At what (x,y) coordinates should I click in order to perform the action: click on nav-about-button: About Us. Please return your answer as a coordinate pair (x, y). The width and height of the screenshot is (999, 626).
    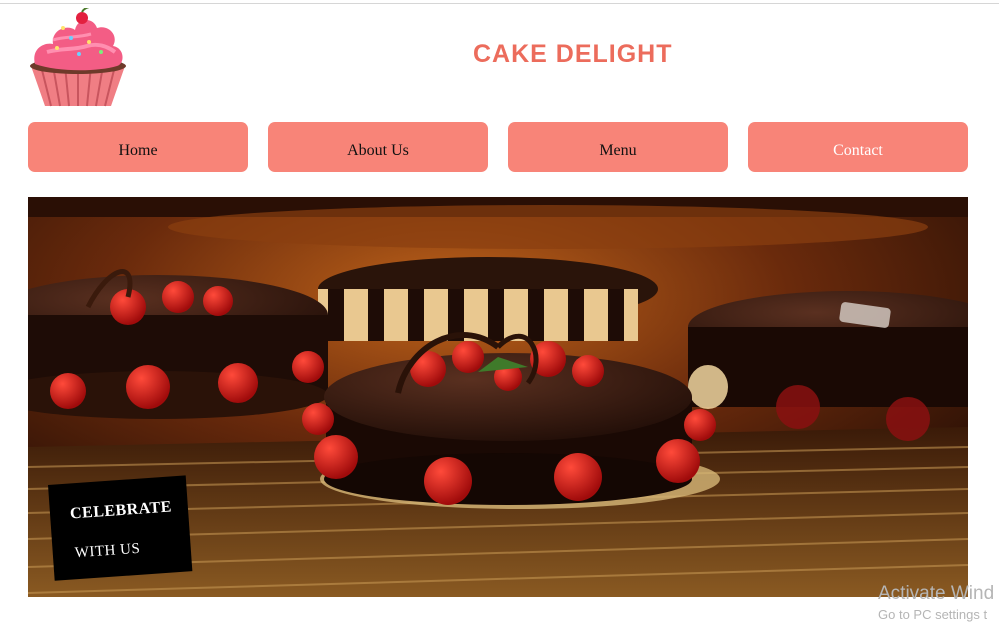
    Looking at the image, I should click on (378, 147).